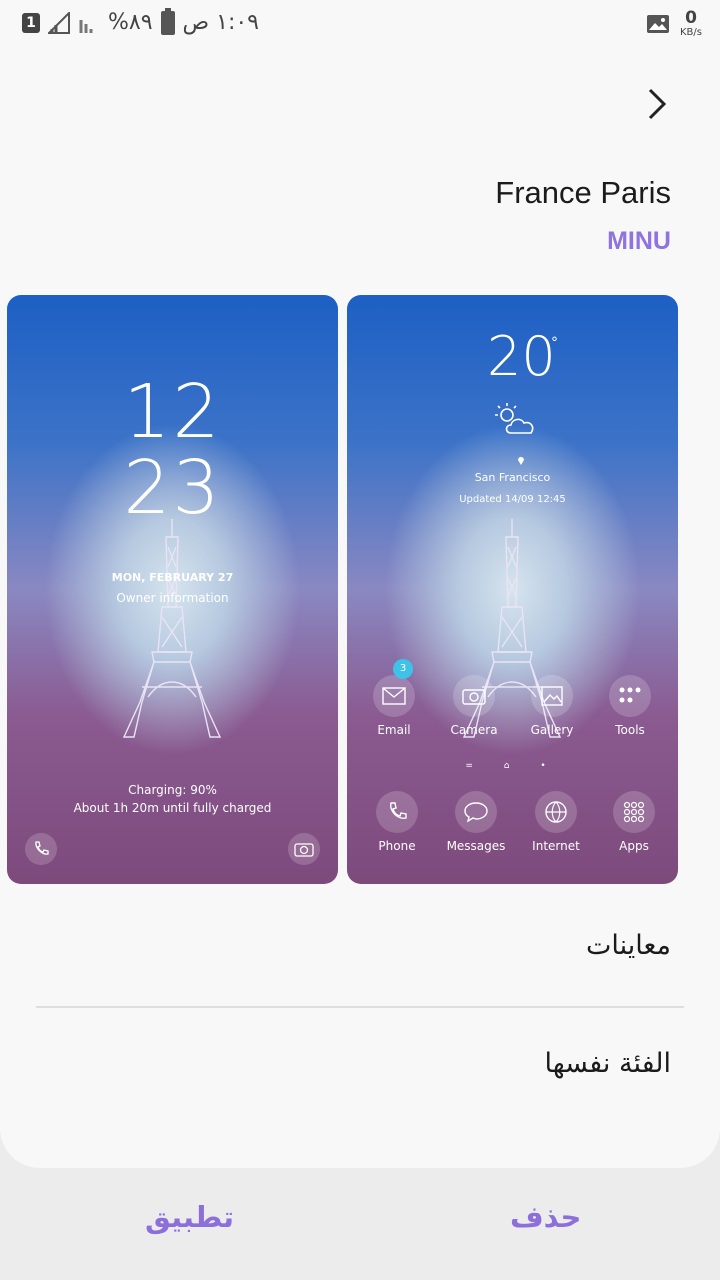 This screenshot has width=720, height=1280. What do you see at coordinates (394, 730) in the screenshot?
I see `app-label: Email` at bounding box center [394, 730].